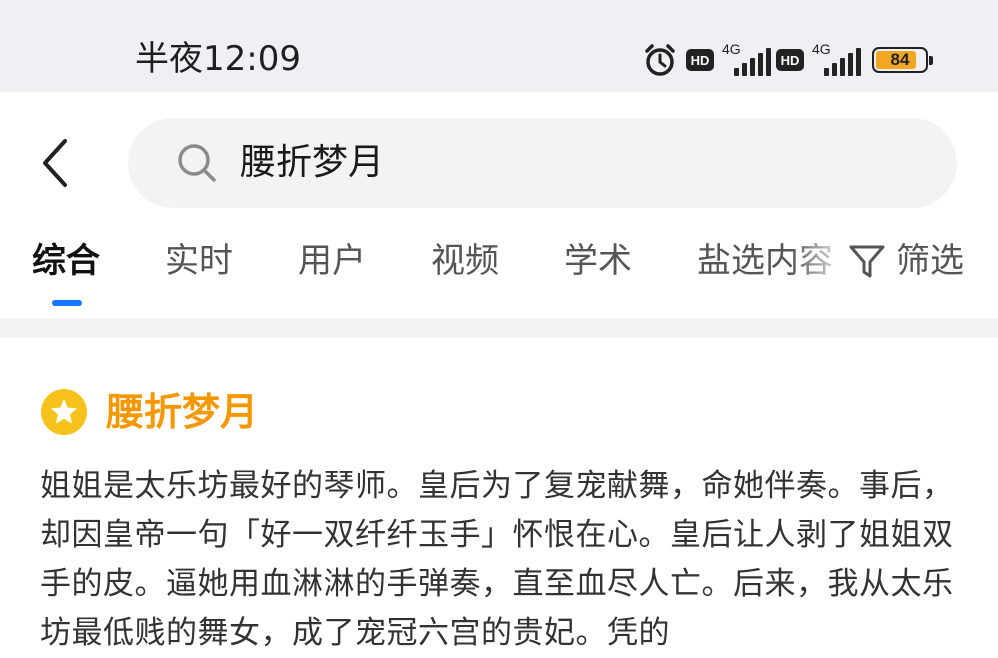 The image size is (998, 658). I want to click on back-button, so click(55, 163).